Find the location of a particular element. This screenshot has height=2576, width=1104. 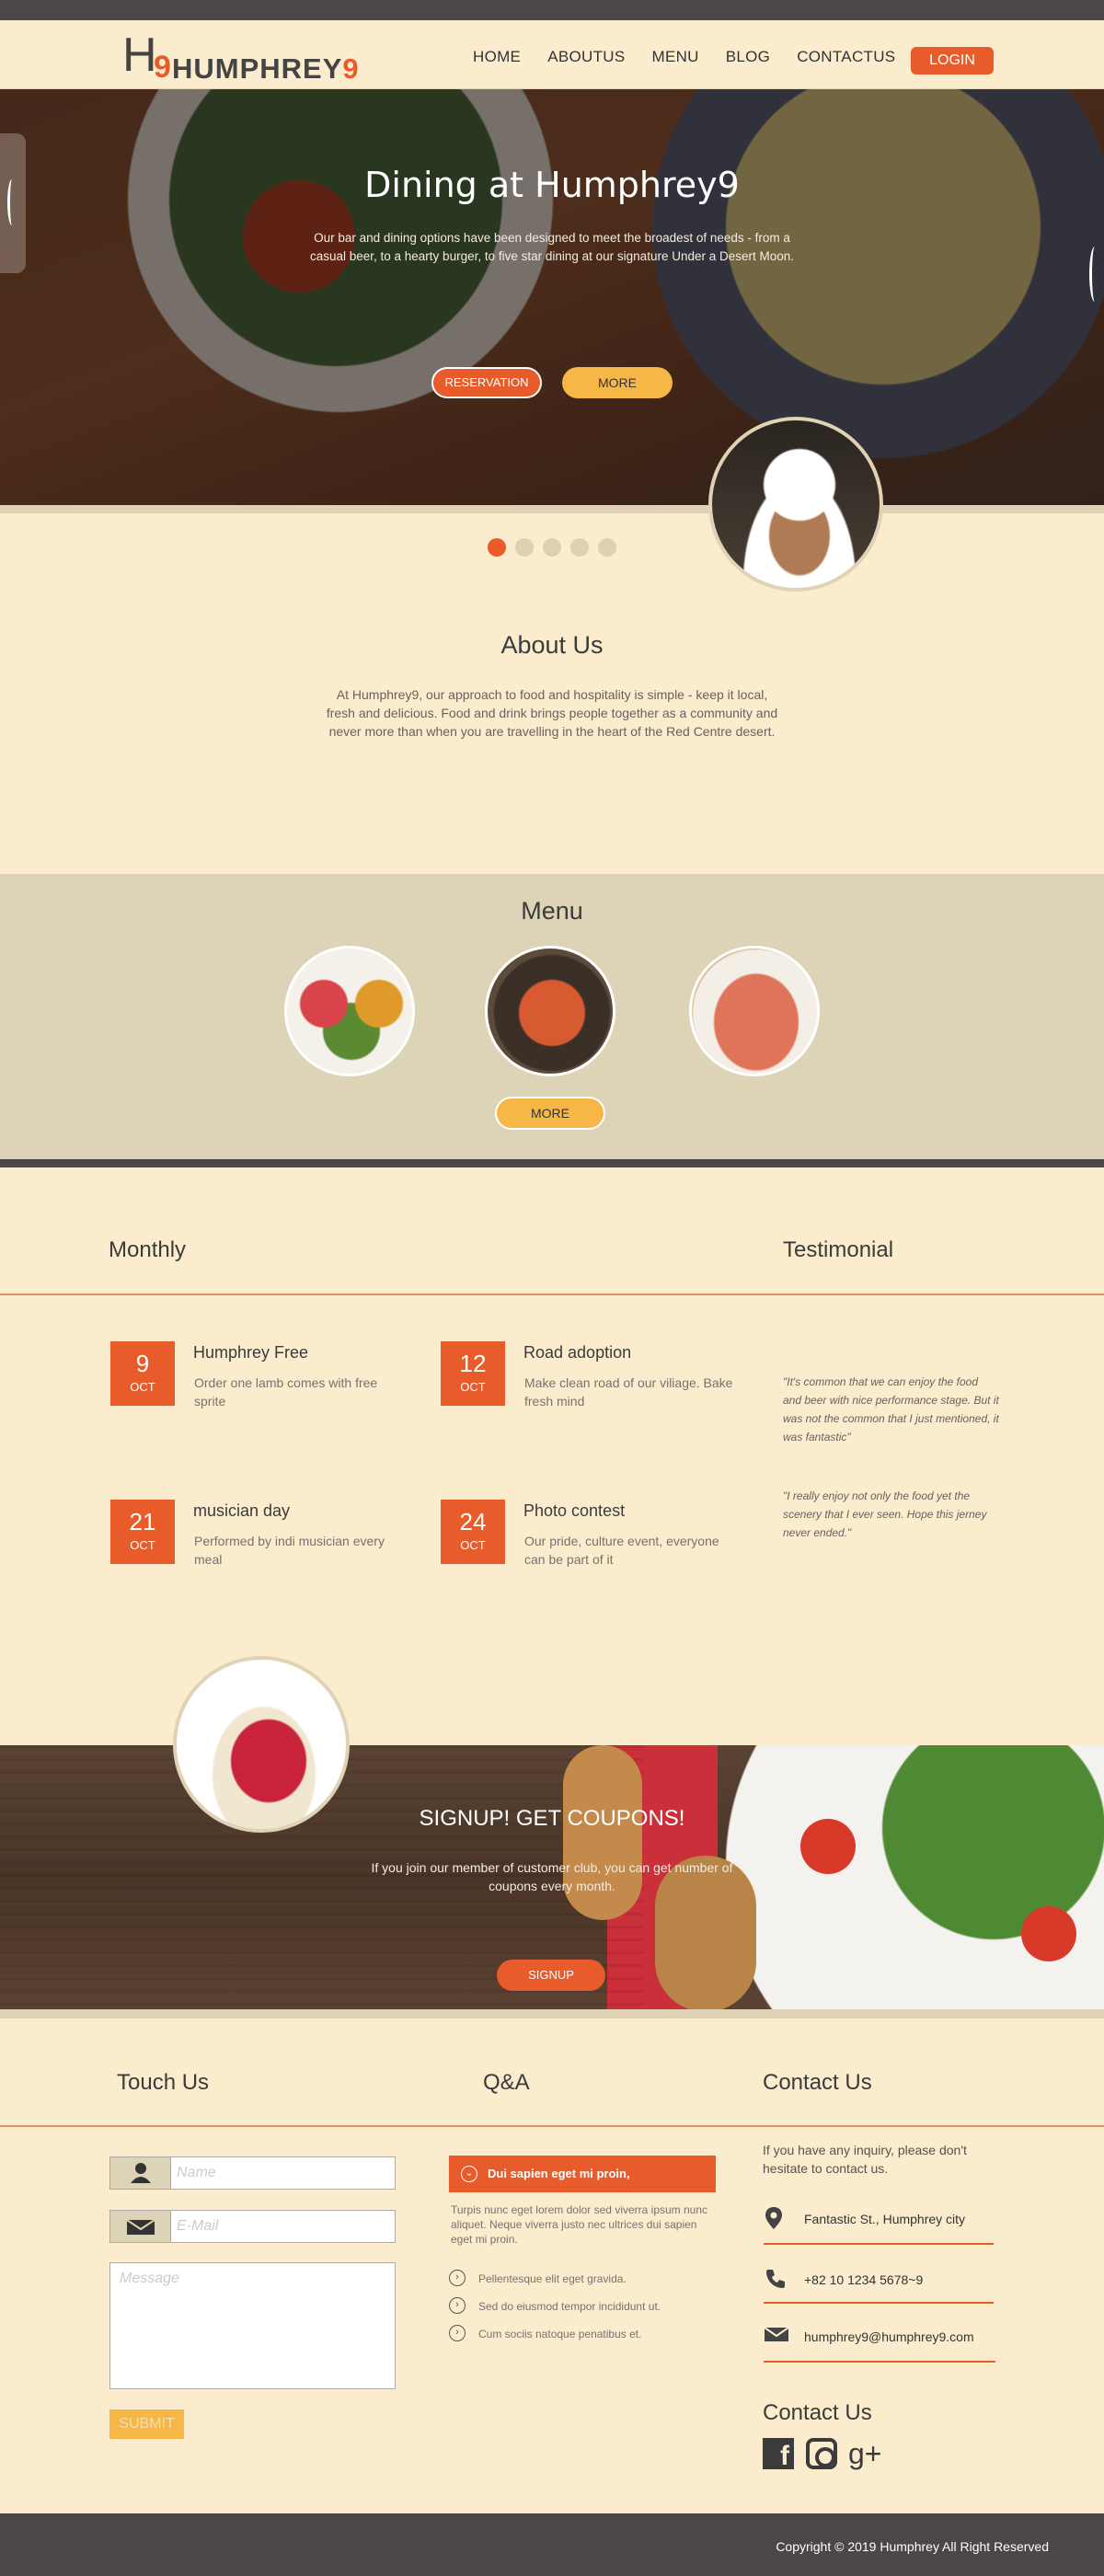

signup-button: SIGNUP is located at coordinates (551, 1975).